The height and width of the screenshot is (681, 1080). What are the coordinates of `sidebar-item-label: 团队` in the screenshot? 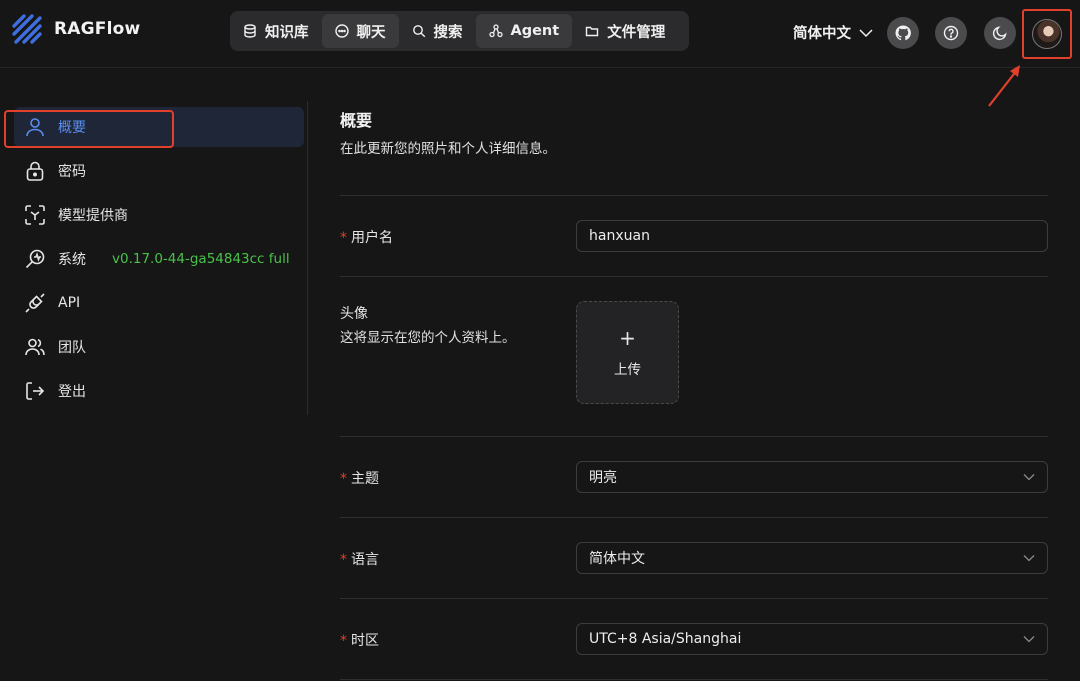 It's located at (72, 348).